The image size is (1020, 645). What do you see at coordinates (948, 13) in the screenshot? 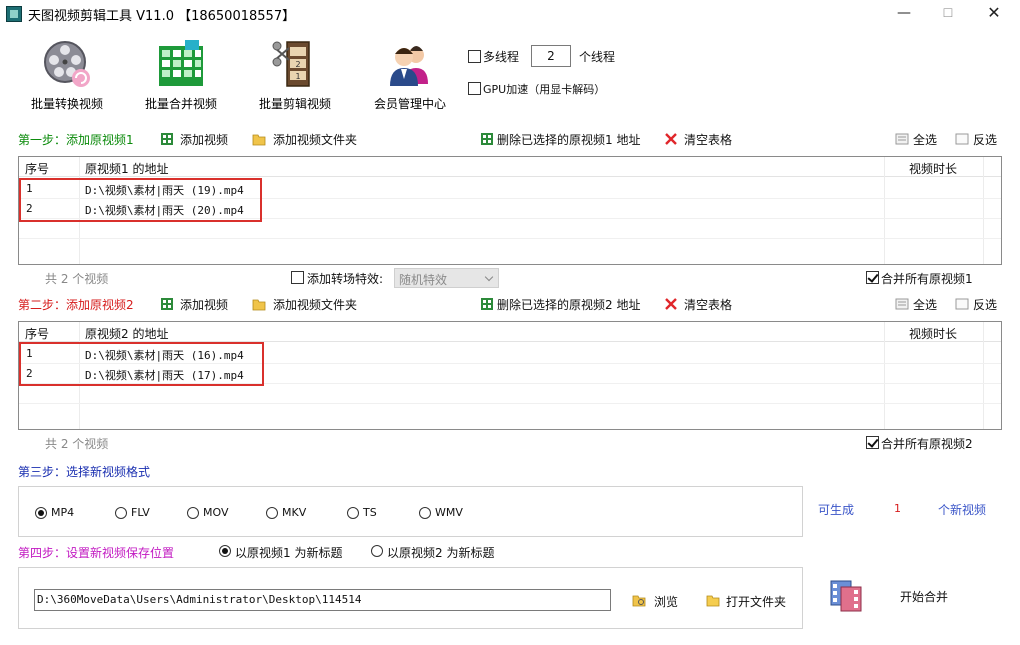
I see `maximize-button: ☐` at bounding box center [948, 13].